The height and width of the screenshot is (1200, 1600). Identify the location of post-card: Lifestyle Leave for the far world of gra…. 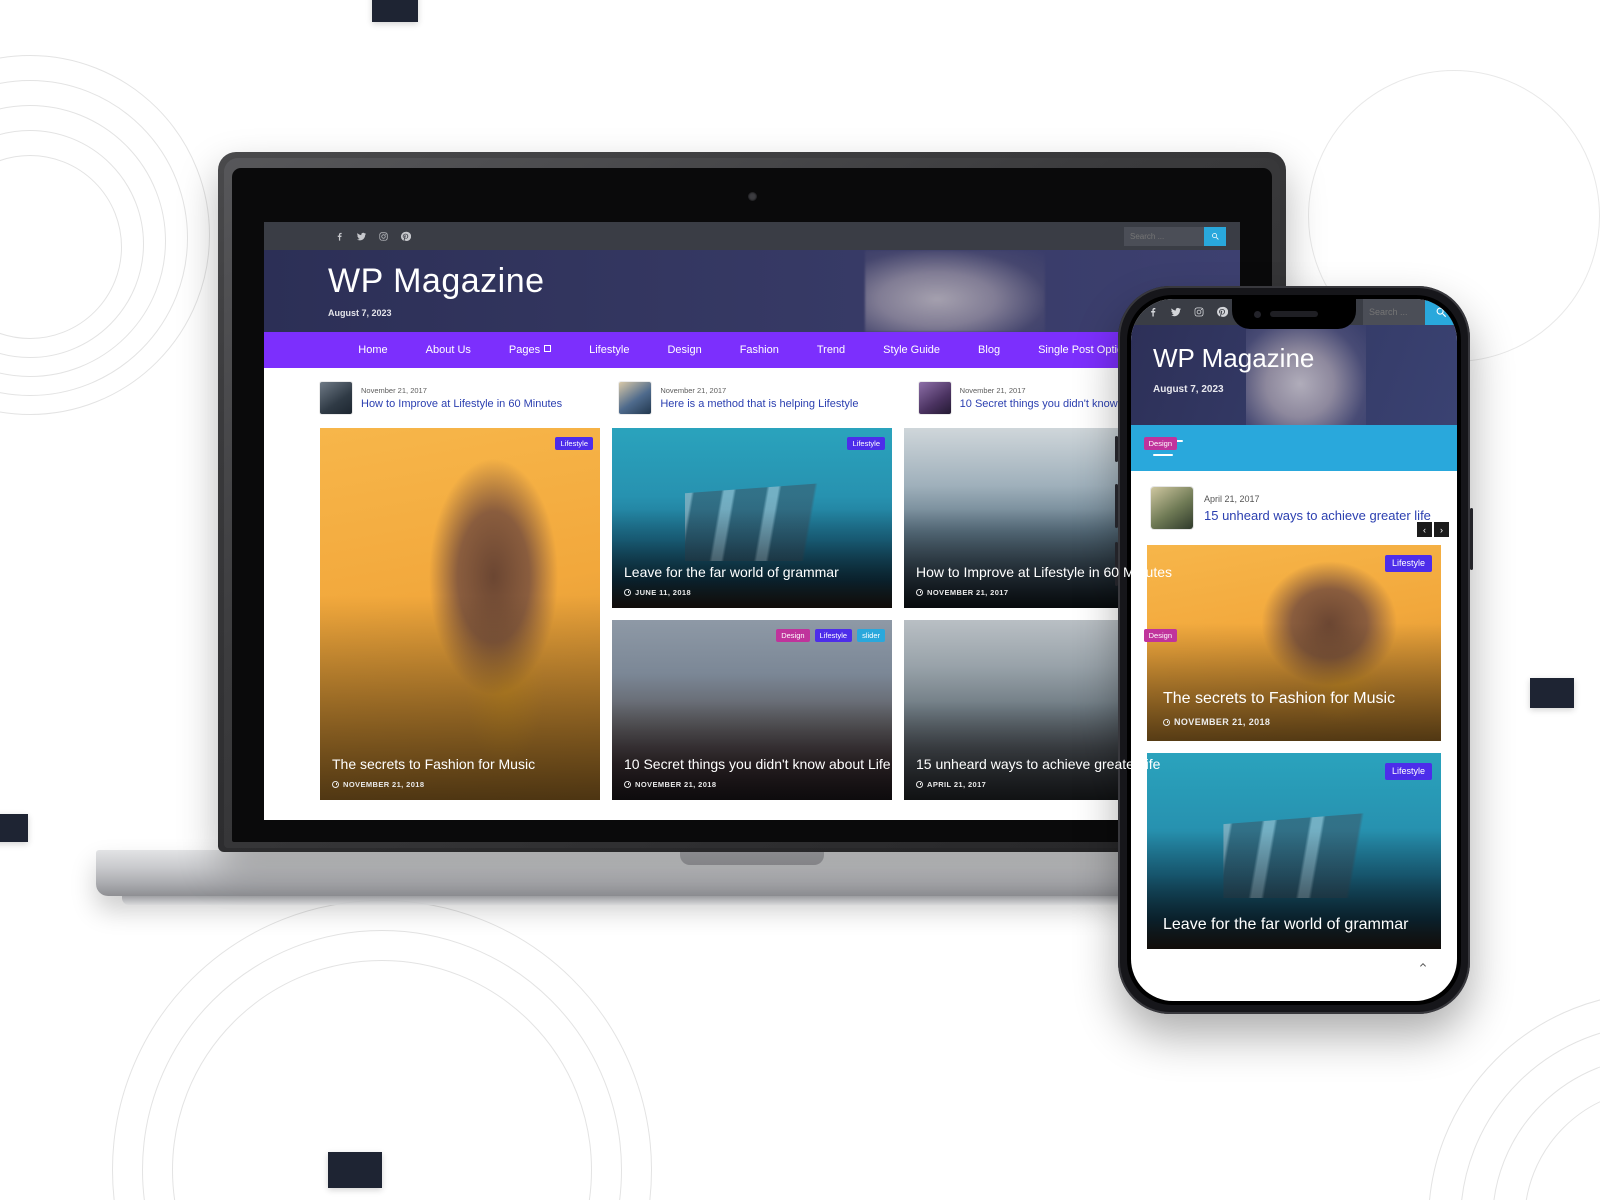
(752, 518).